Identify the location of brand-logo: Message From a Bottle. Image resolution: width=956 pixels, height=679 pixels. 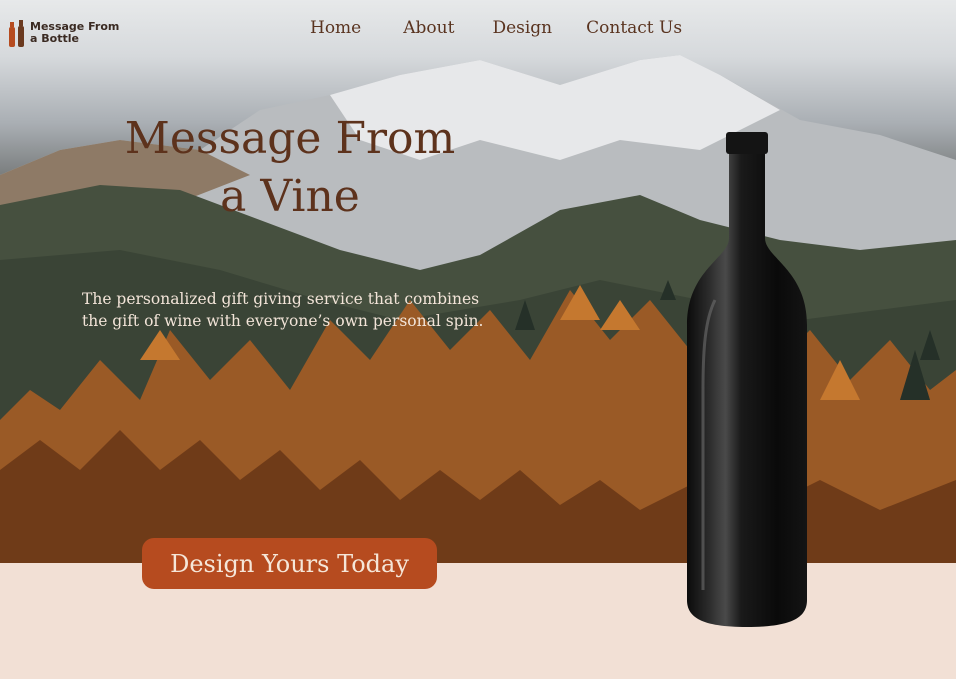
(69, 33).